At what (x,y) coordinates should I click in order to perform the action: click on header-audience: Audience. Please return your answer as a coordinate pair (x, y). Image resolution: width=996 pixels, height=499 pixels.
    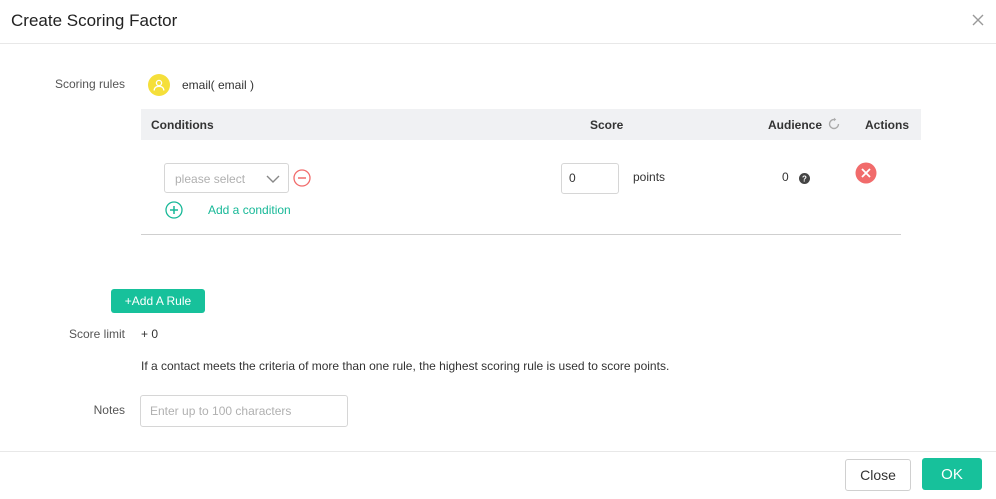
    Looking at the image, I should click on (795, 125).